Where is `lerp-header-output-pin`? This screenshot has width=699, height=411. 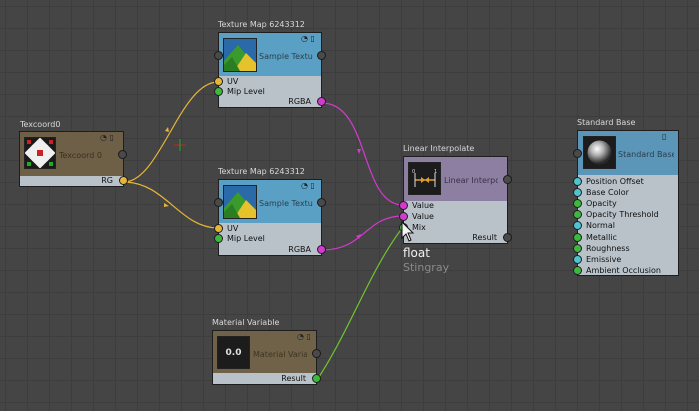
lerp-header-output-pin is located at coordinates (507, 179).